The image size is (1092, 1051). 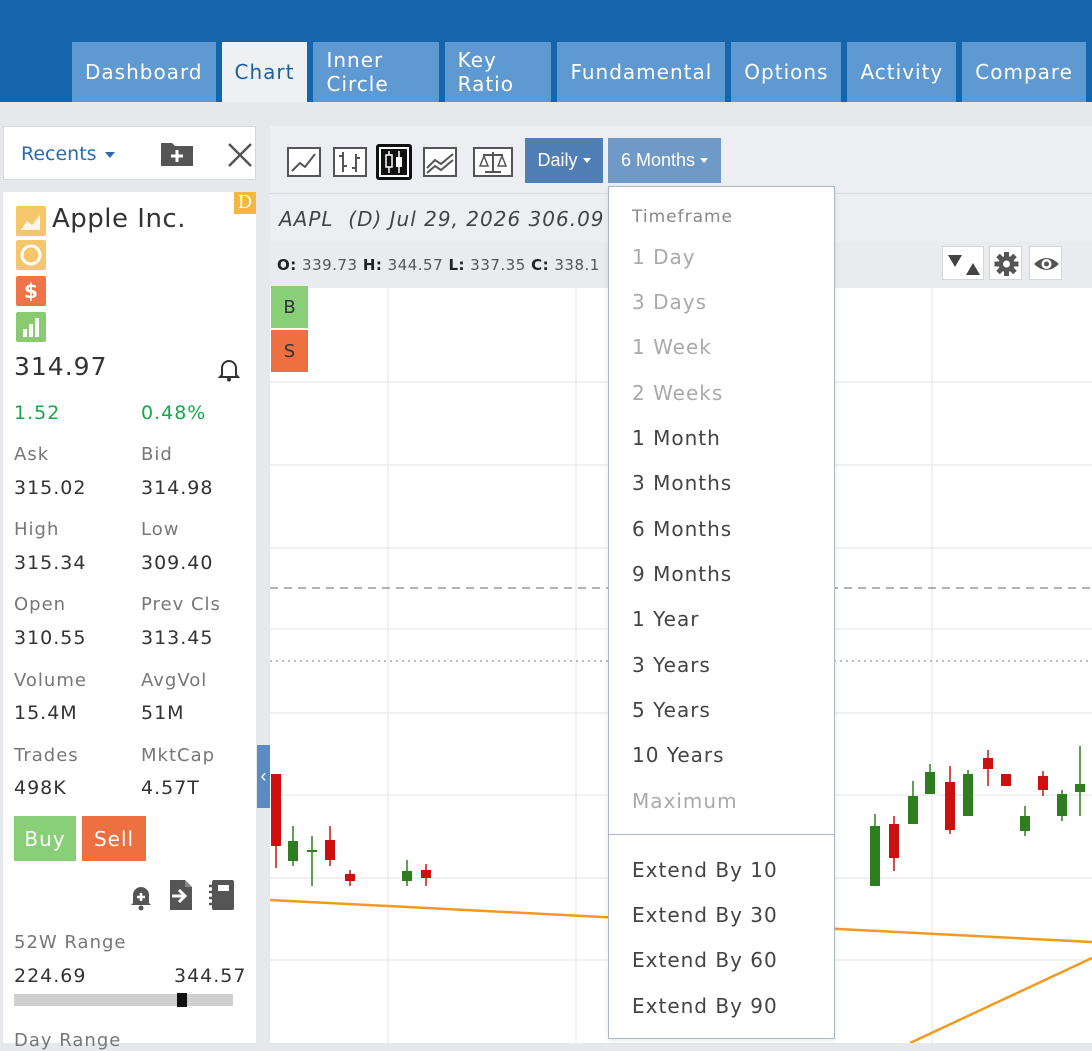 What do you see at coordinates (641, 72) in the screenshot?
I see `tab-fundamental: Fundamental` at bounding box center [641, 72].